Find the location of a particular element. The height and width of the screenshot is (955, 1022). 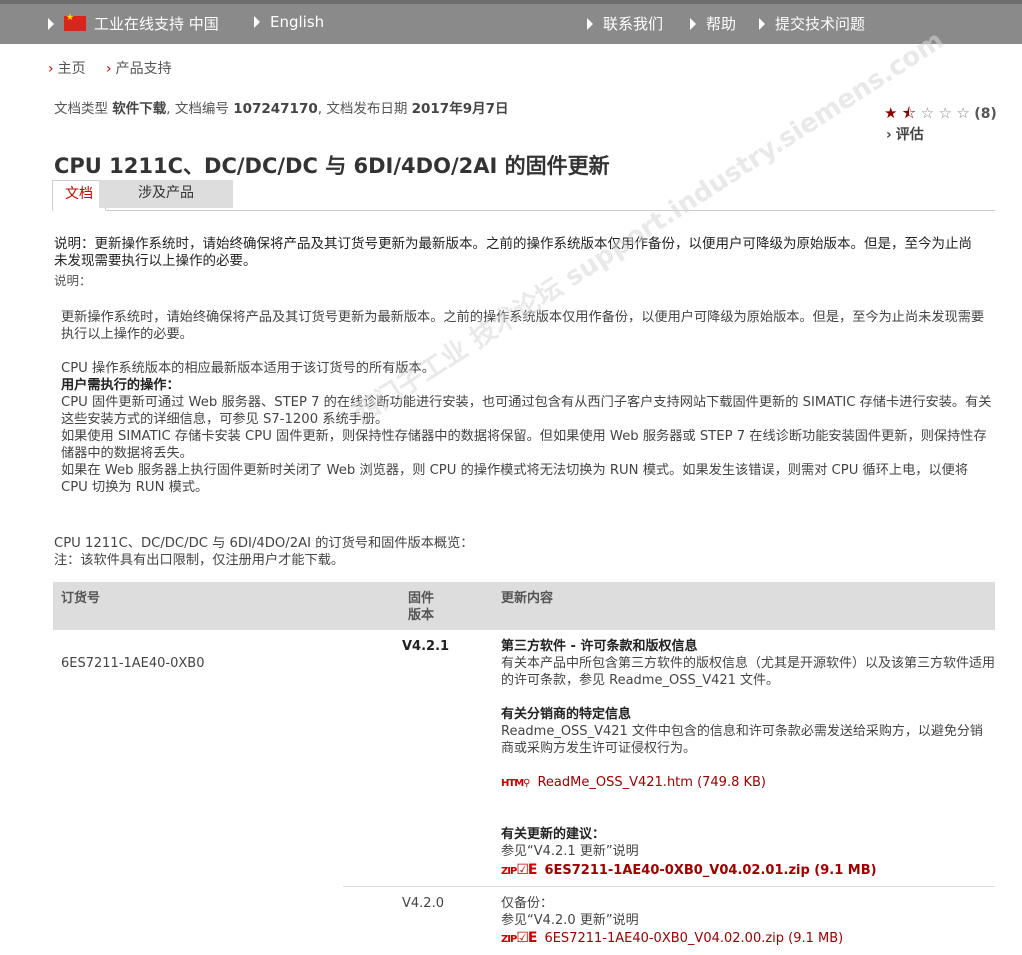

breadcrumb-product-support: › 产品支持 is located at coordinates (139, 68).